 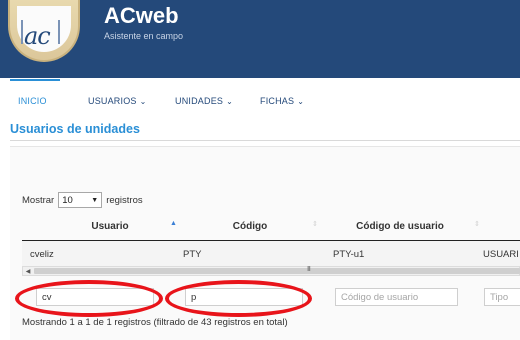 I want to click on app-title: ACweb, so click(x=141, y=15).